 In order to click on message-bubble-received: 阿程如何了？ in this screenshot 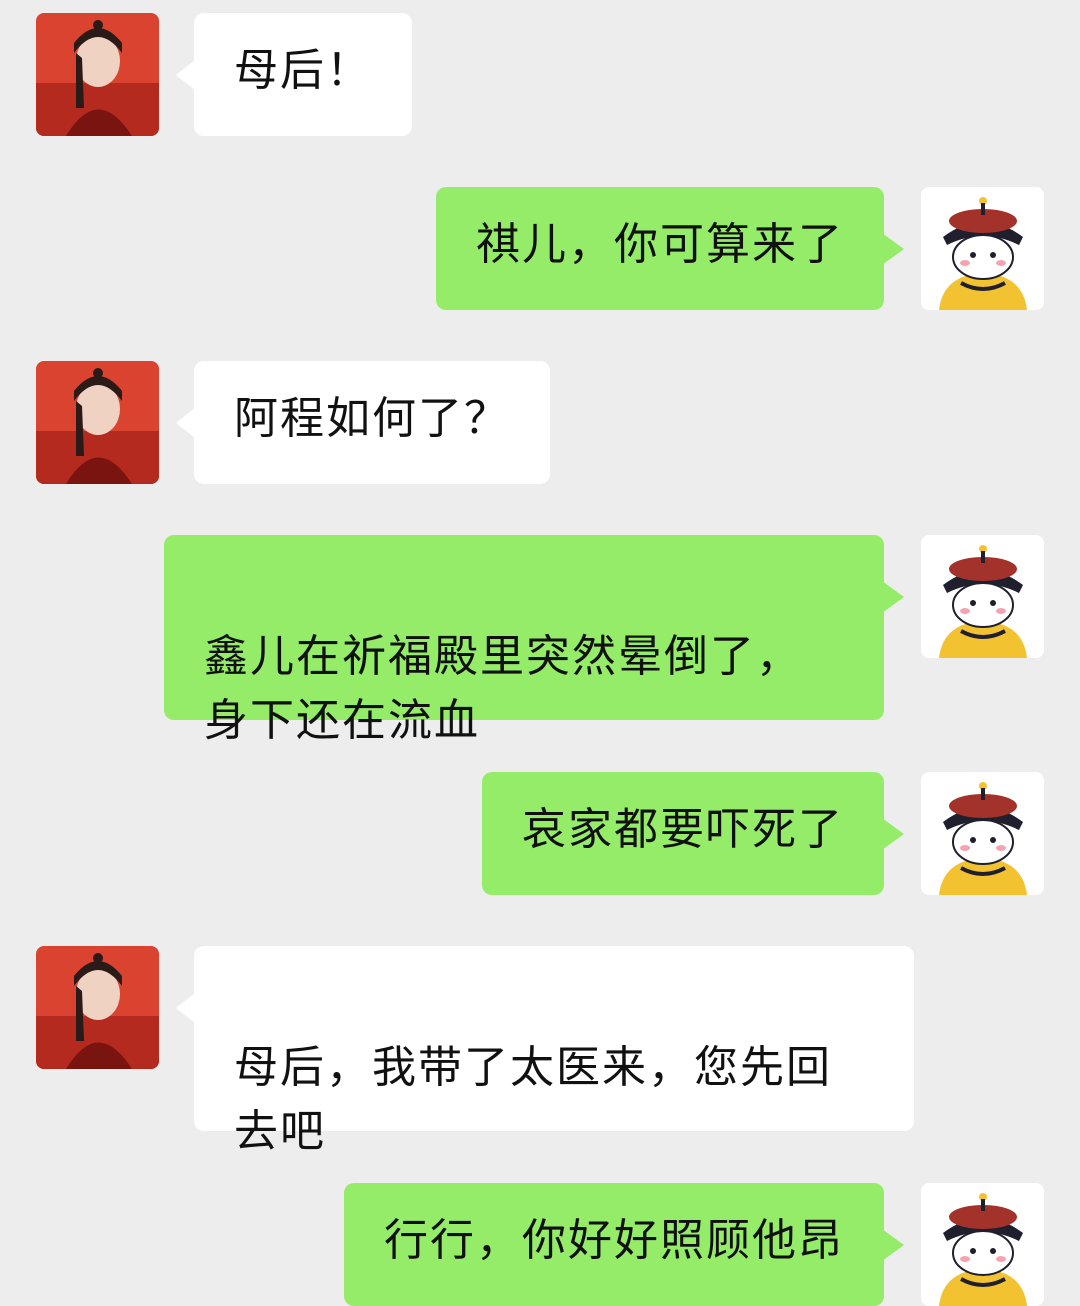, I will do `click(363, 422)`.